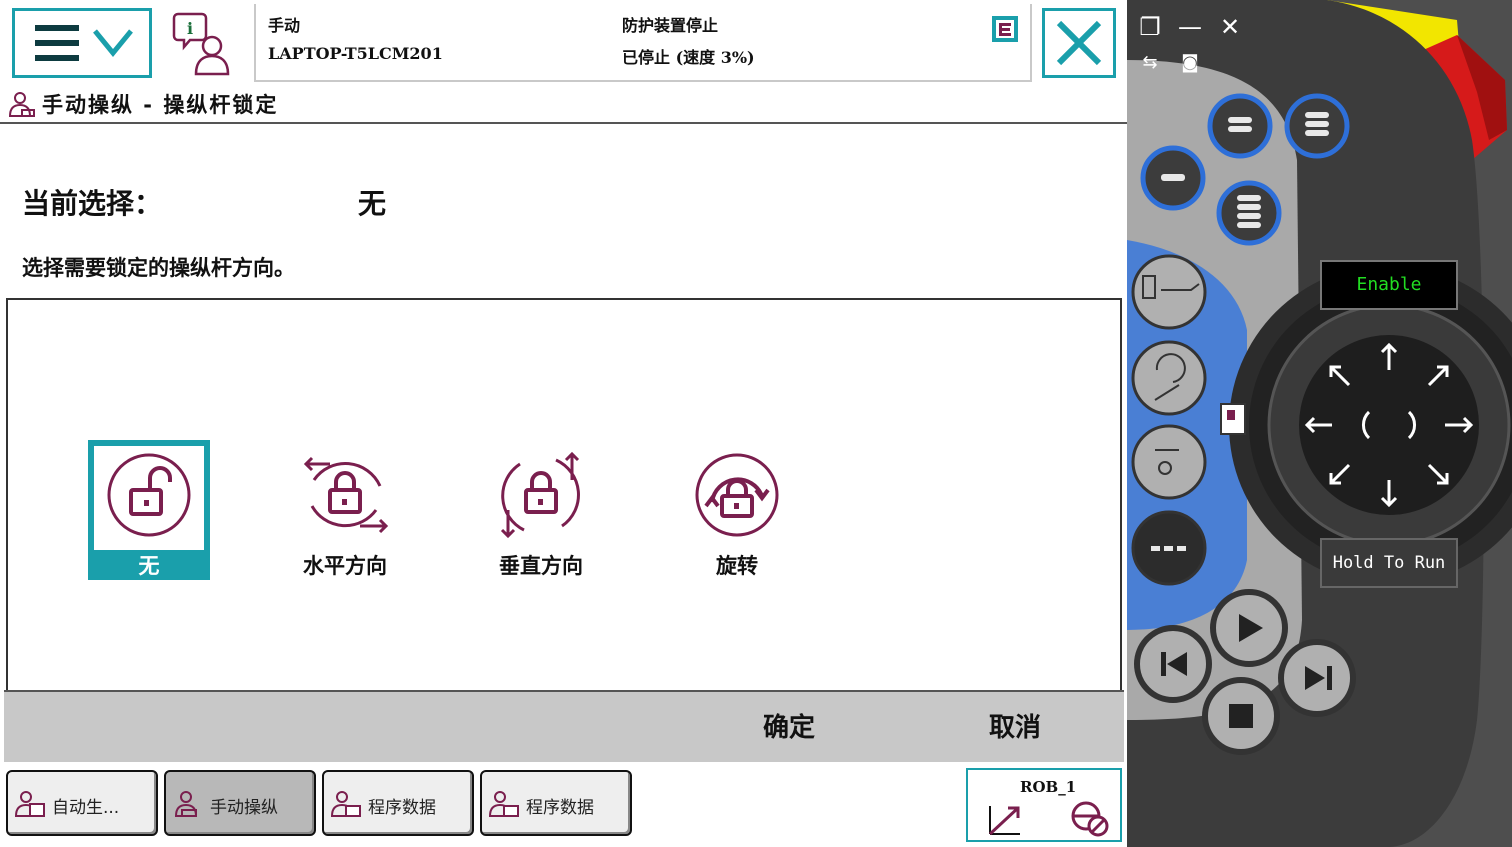 Image resolution: width=1512 pixels, height=847 pixels. I want to click on current-selection-label: 当前选择：, so click(92, 203).